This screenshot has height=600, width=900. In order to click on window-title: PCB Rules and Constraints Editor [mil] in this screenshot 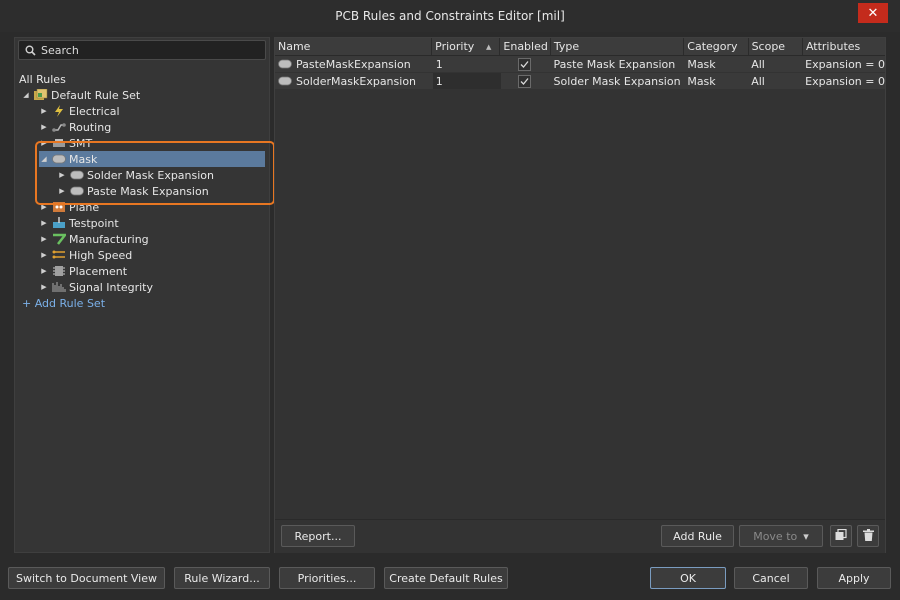, I will do `click(450, 16)`.